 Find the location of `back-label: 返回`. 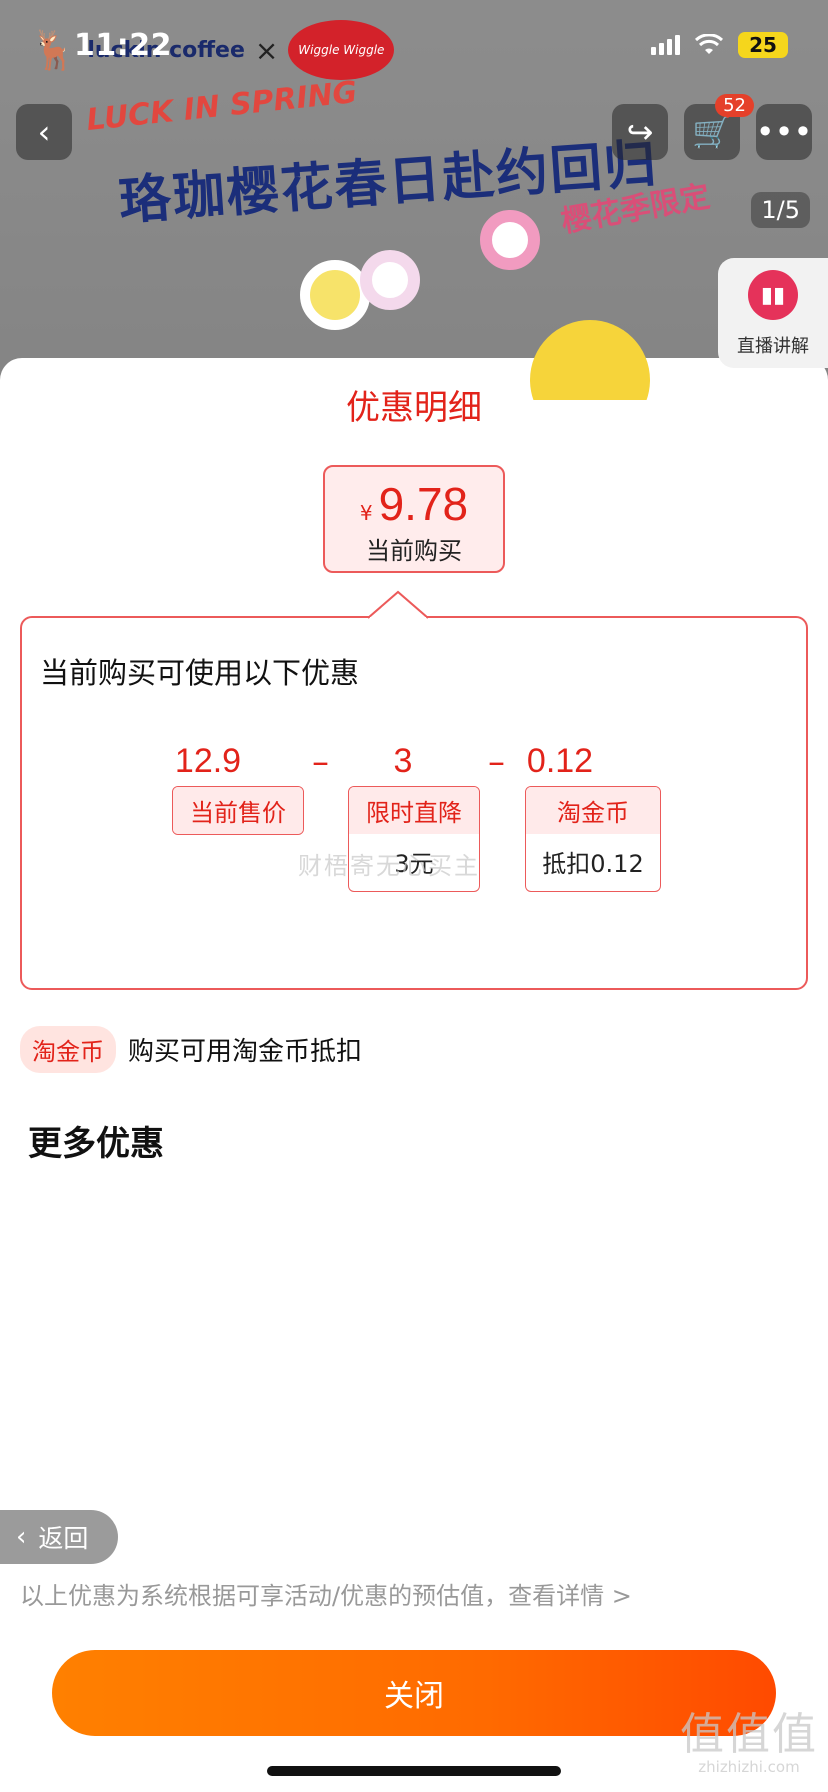

back-label: 返回 is located at coordinates (63, 1538).